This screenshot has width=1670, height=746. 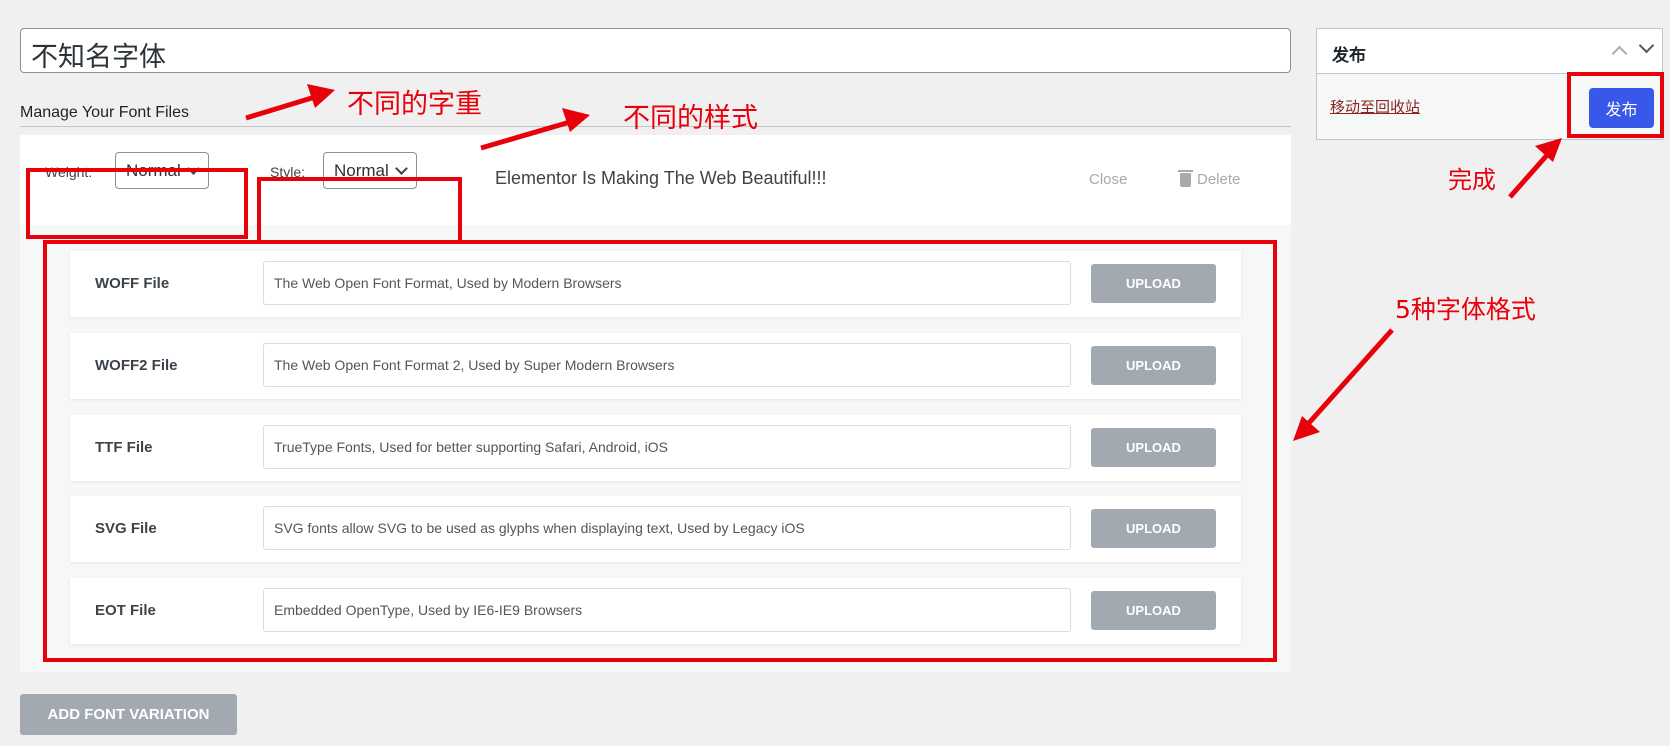 I want to click on annotation-formats: 5种字体格式, so click(x=1465, y=309).